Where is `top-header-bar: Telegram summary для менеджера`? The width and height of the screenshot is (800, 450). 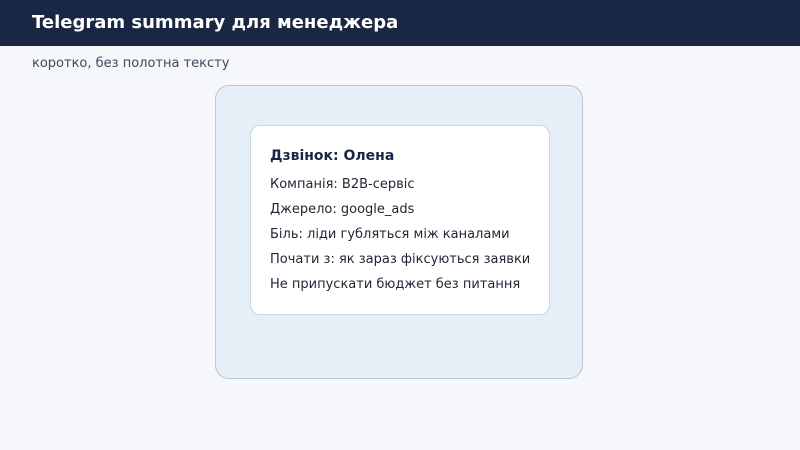 top-header-bar: Telegram summary для менеджера is located at coordinates (400, 23).